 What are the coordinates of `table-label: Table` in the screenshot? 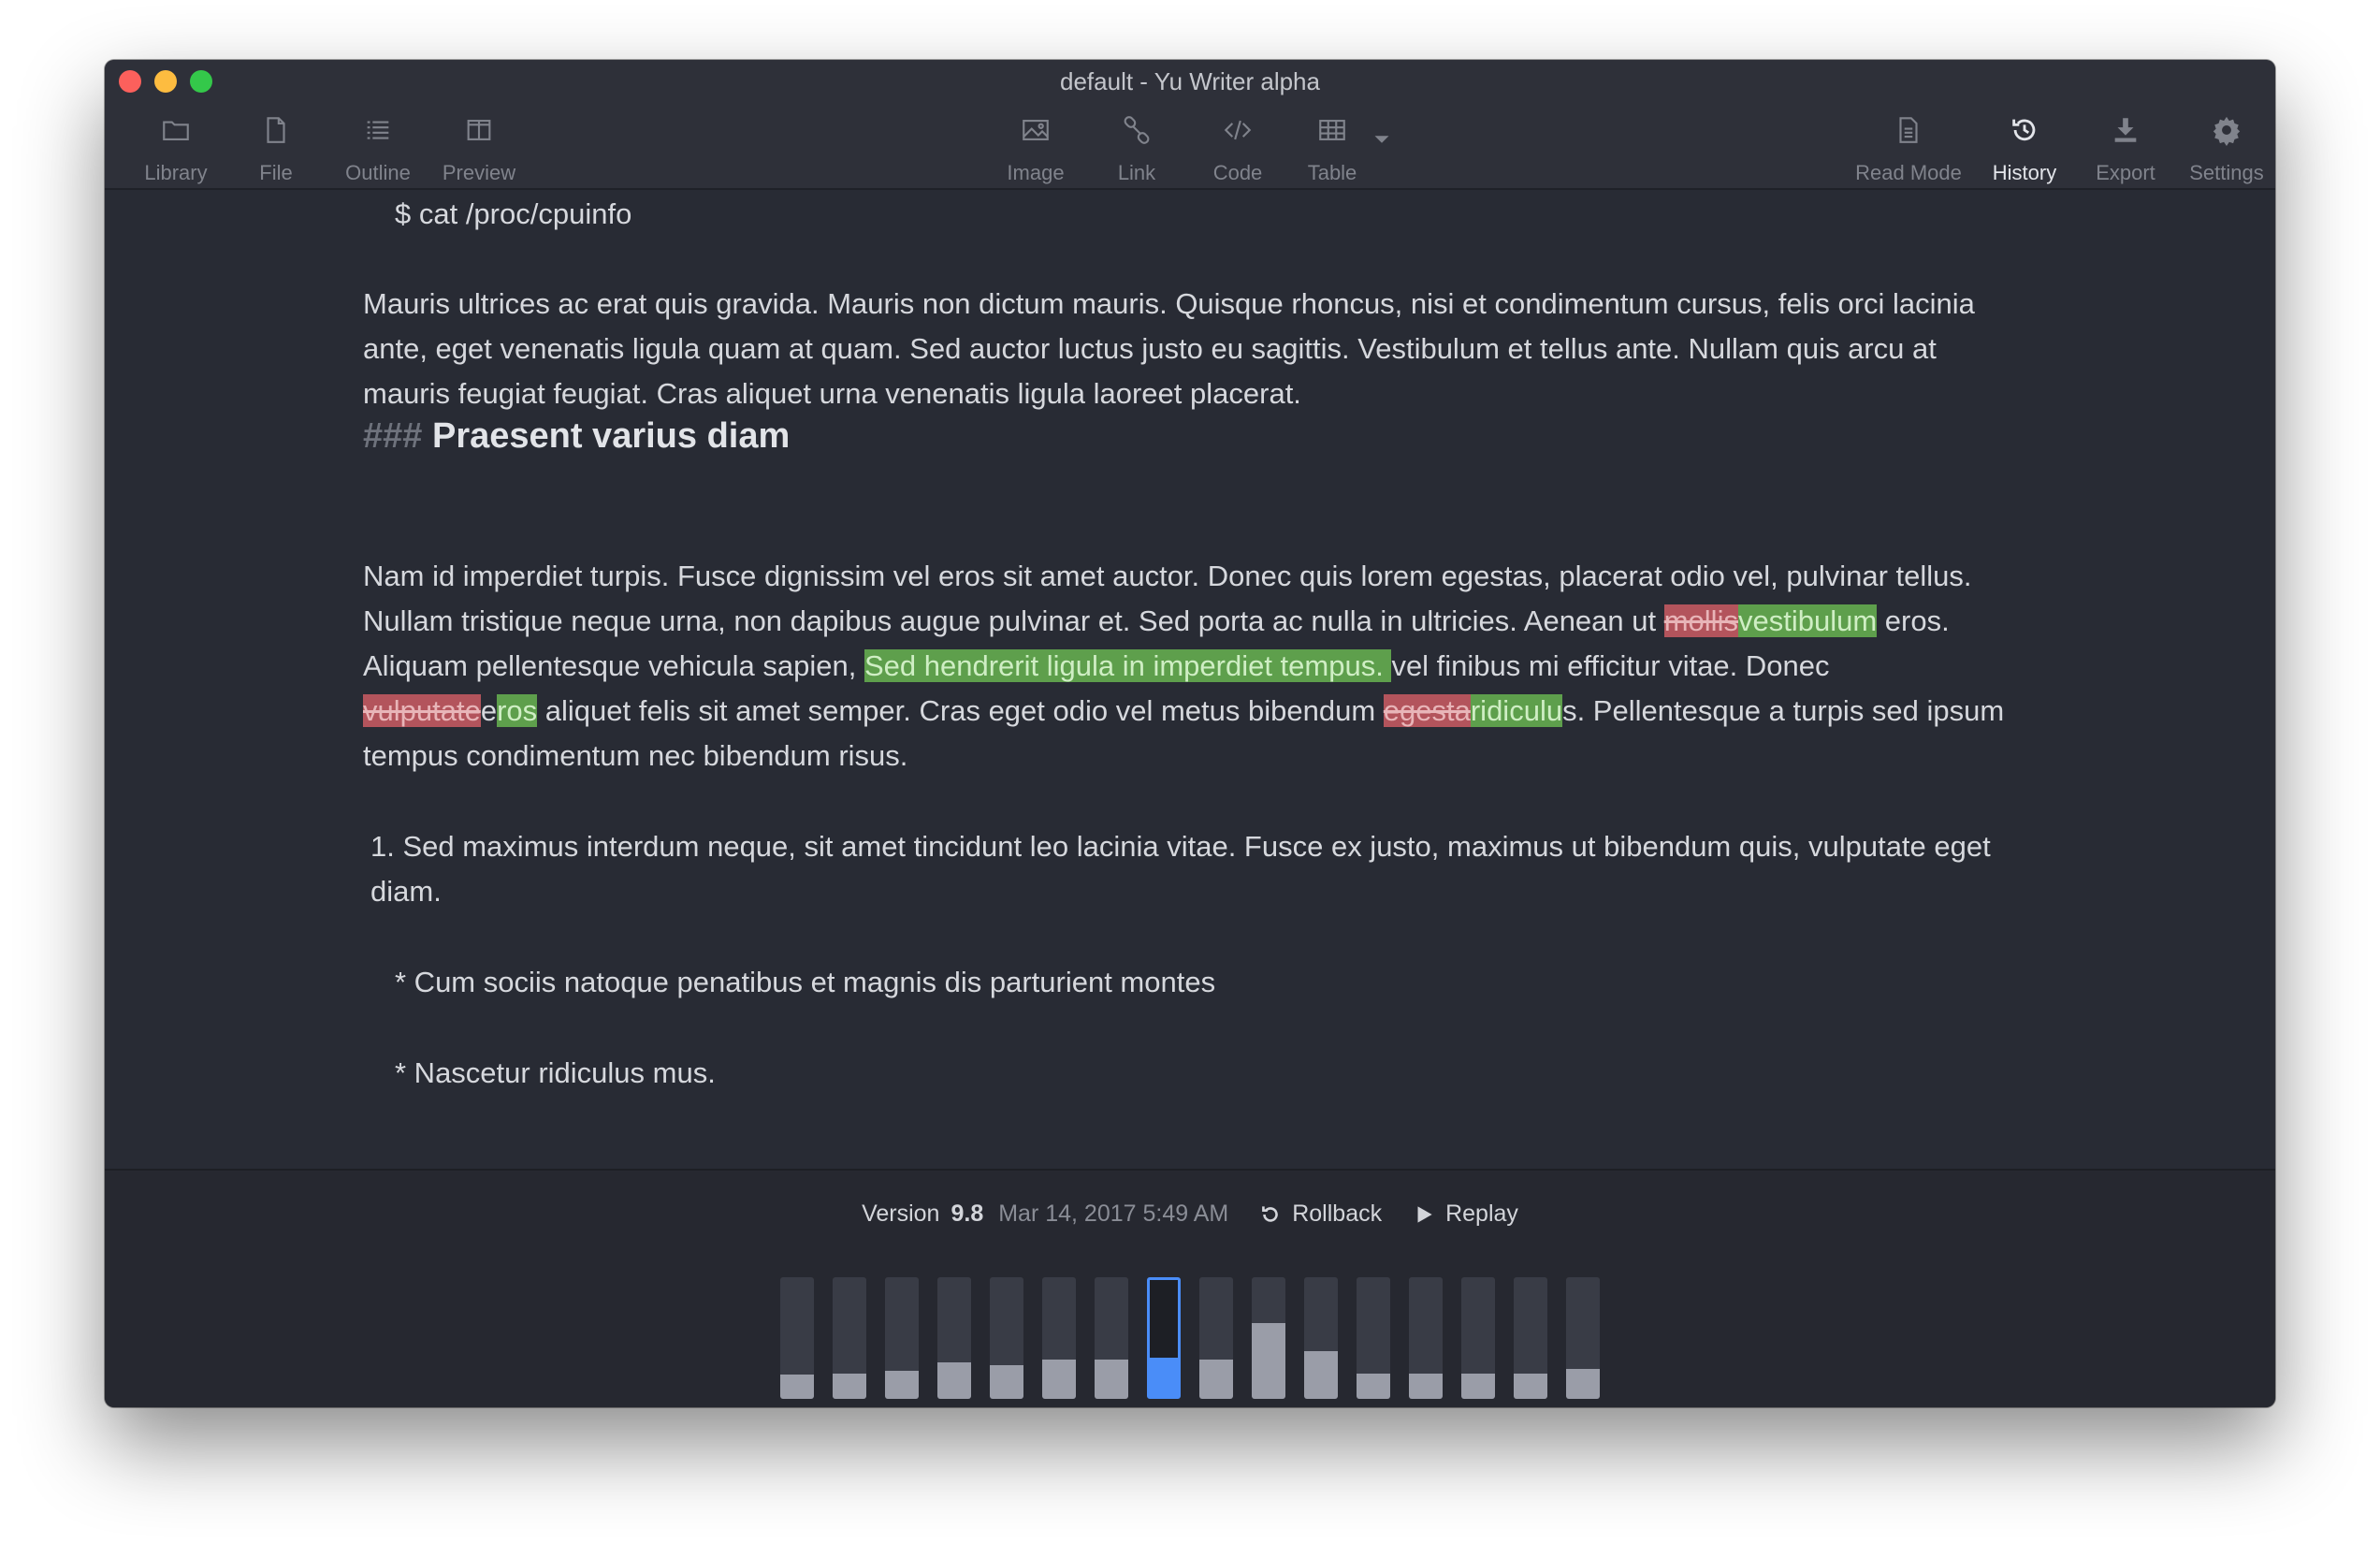 It's located at (1332, 173).